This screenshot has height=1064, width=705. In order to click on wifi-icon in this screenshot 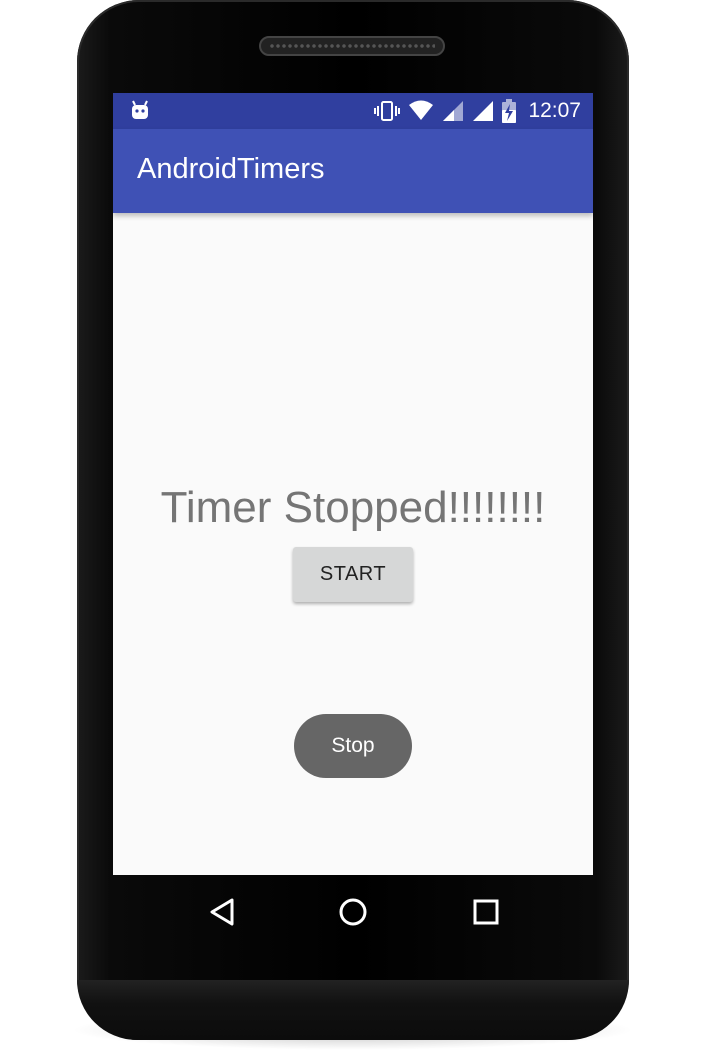, I will do `click(421, 110)`.